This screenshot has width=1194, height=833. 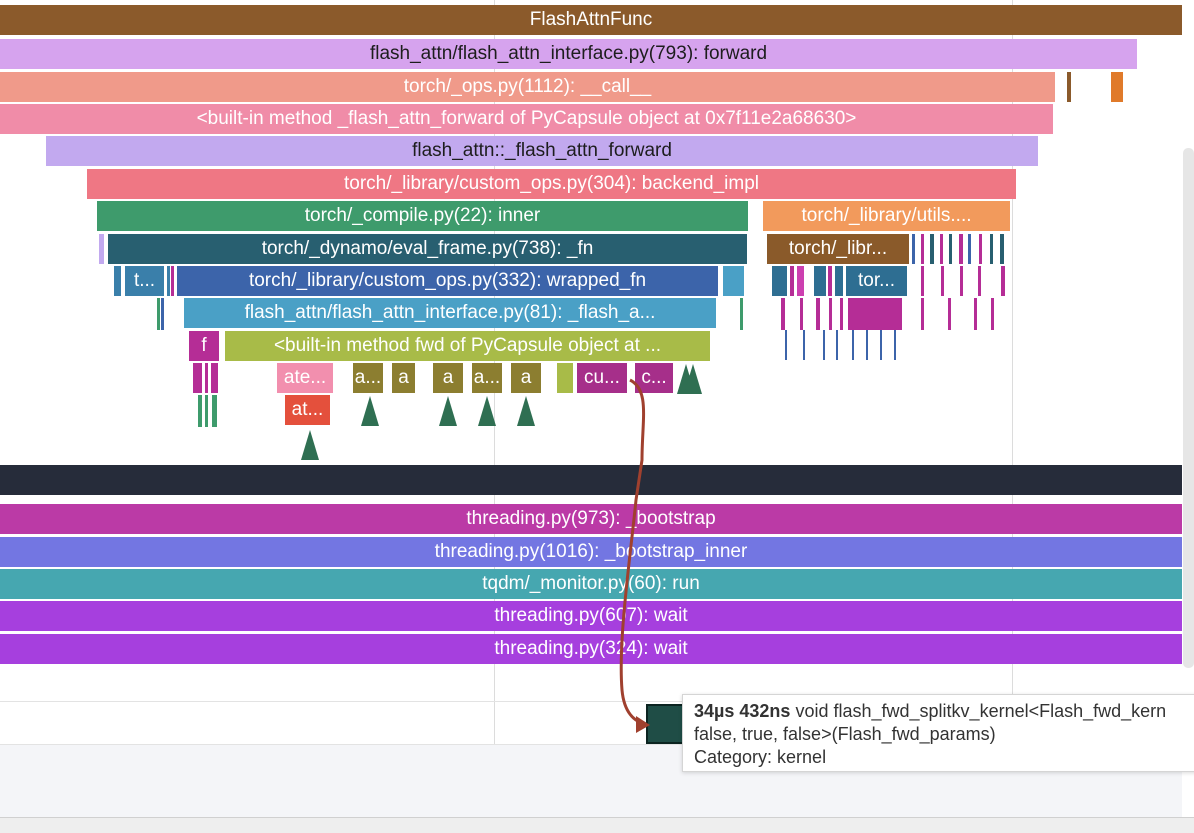 What do you see at coordinates (845, 734) in the screenshot?
I see `tooltip-name-cont: false, true, false>(Flash_fwd_params)` at bounding box center [845, 734].